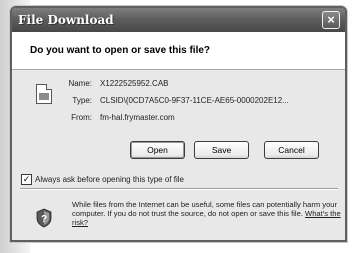 This screenshot has width=358, height=253. I want to click on always-ask-checkbox: ✓, so click(26, 179).